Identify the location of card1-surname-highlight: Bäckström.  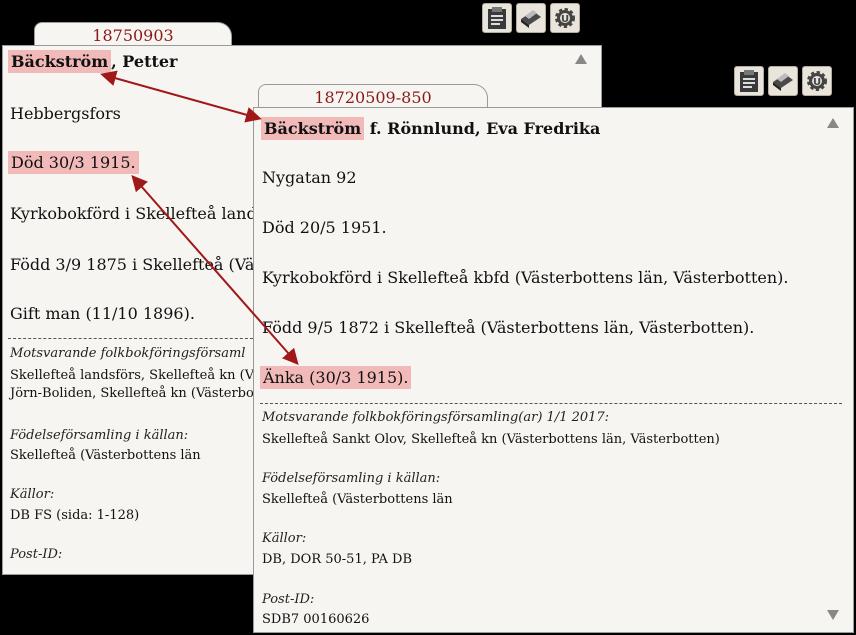
(60, 61).